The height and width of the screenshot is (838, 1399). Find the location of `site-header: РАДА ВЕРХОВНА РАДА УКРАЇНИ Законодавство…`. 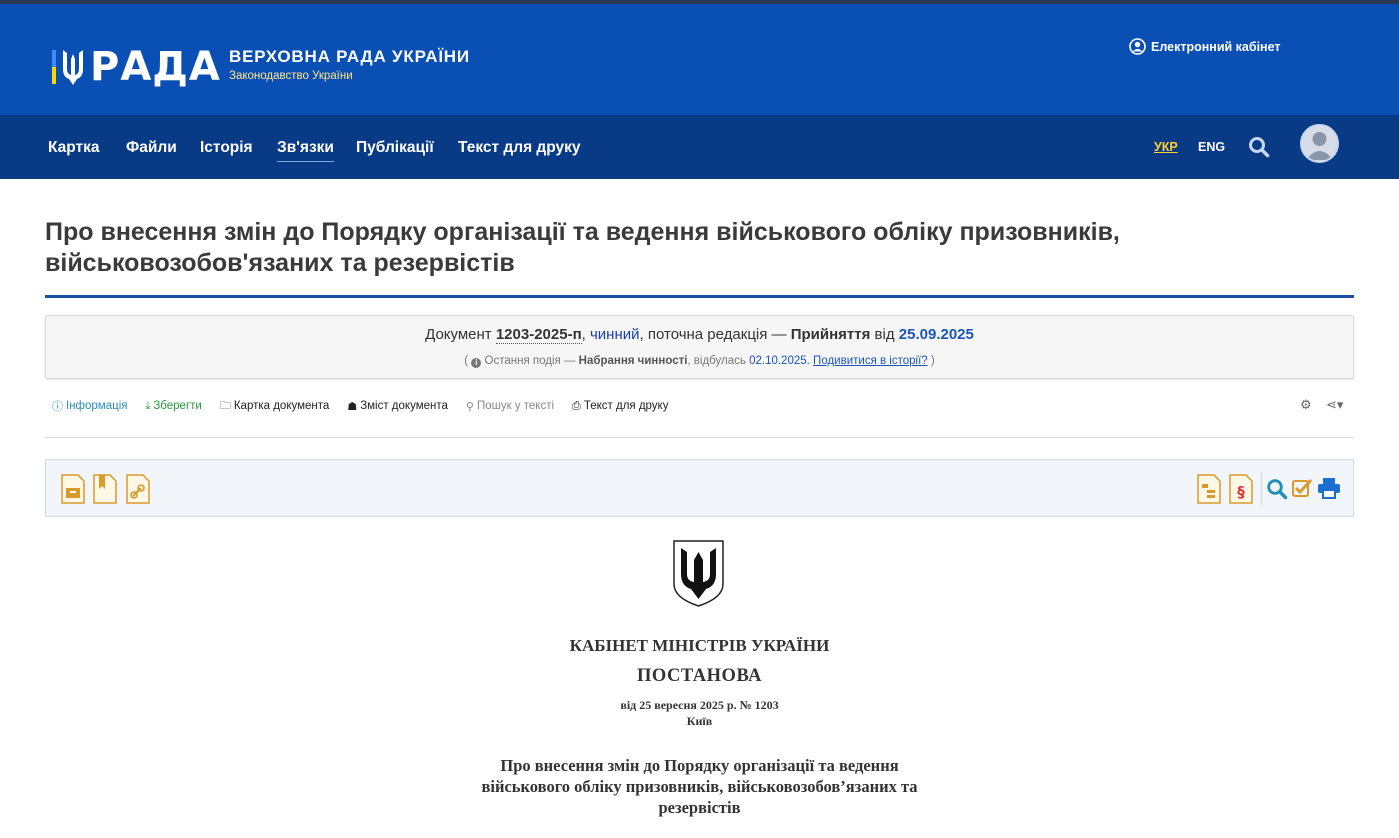

site-header: РАДА ВЕРХОВНА РАДА УКРАЇНИ Законодавство… is located at coordinates (699, 59).